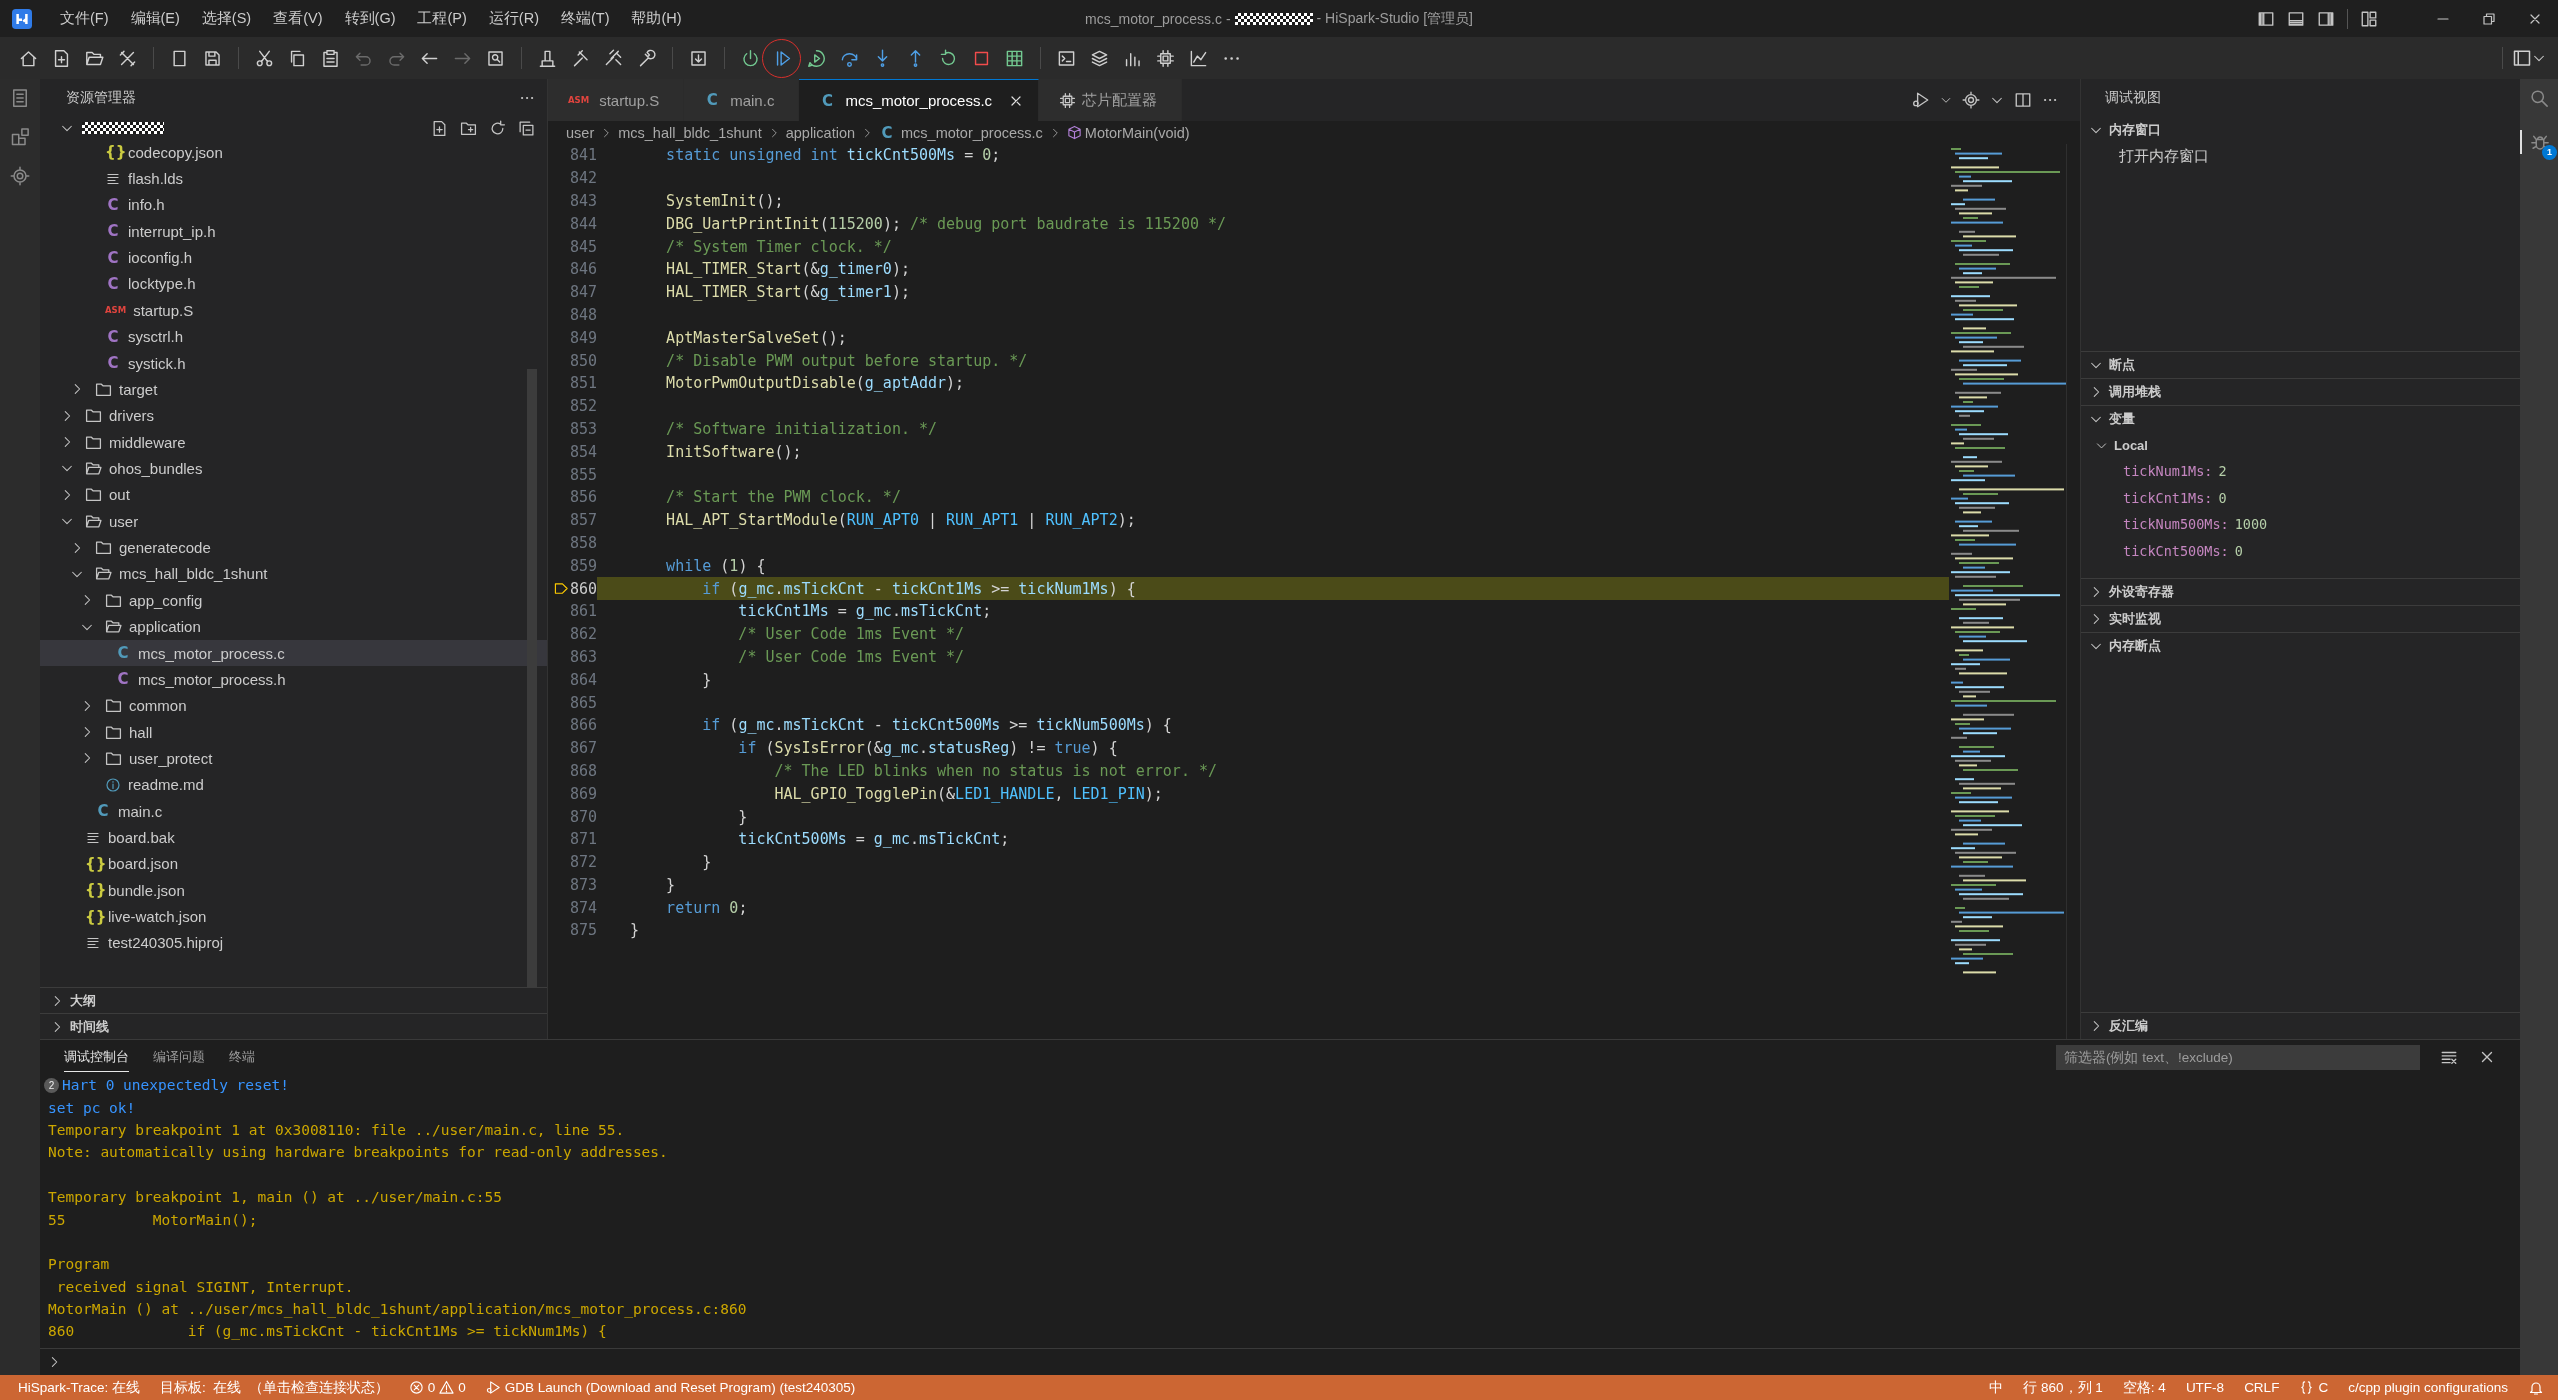  What do you see at coordinates (293, 521) in the screenshot?
I see `tree-item: user` at bounding box center [293, 521].